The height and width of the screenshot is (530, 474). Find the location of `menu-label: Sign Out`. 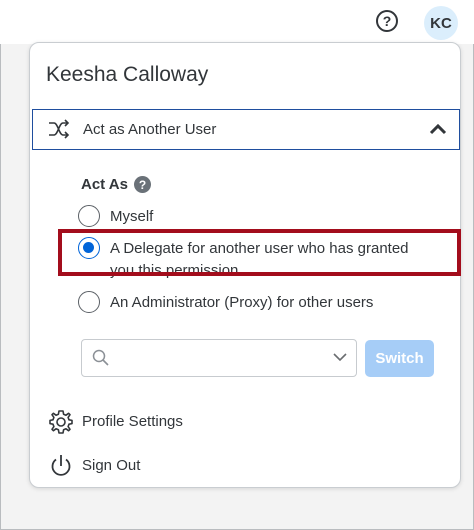

menu-label: Sign Out is located at coordinates (111, 465).